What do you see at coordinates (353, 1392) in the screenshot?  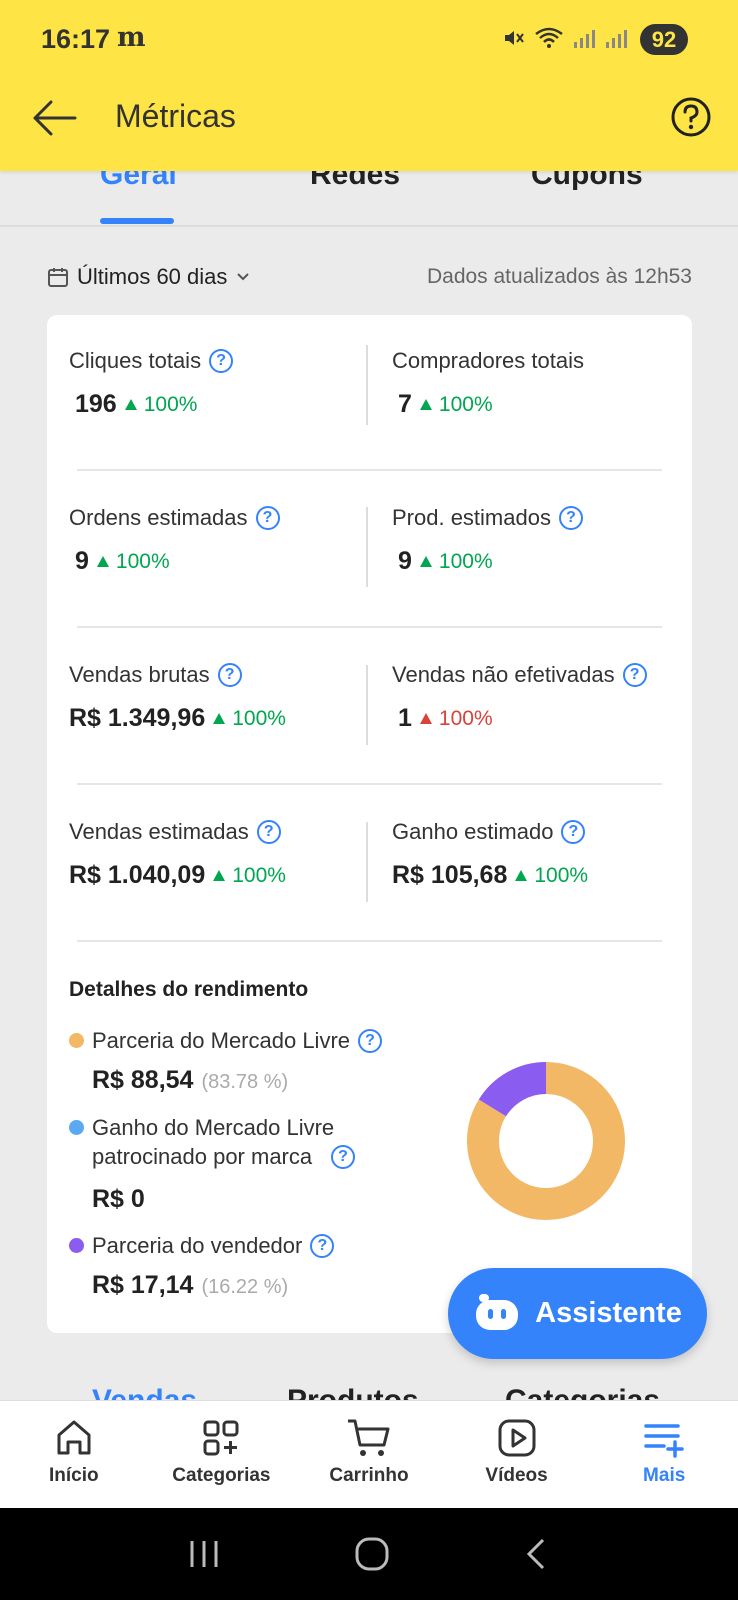 I see `tab-produtos: Produtos` at bounding box center [353, 1392].